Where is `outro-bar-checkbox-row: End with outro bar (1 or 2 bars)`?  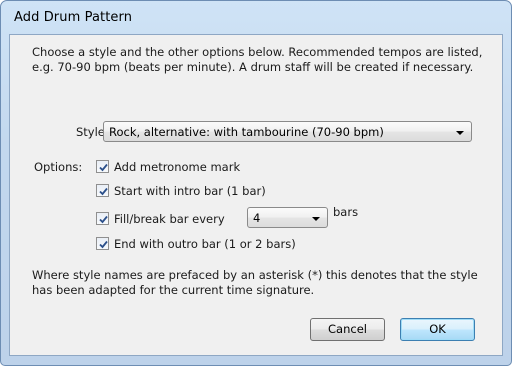
outro-bar-checkbox-row: End with outro bar (1 or 2 bars) is located at coordinates (211, 244).